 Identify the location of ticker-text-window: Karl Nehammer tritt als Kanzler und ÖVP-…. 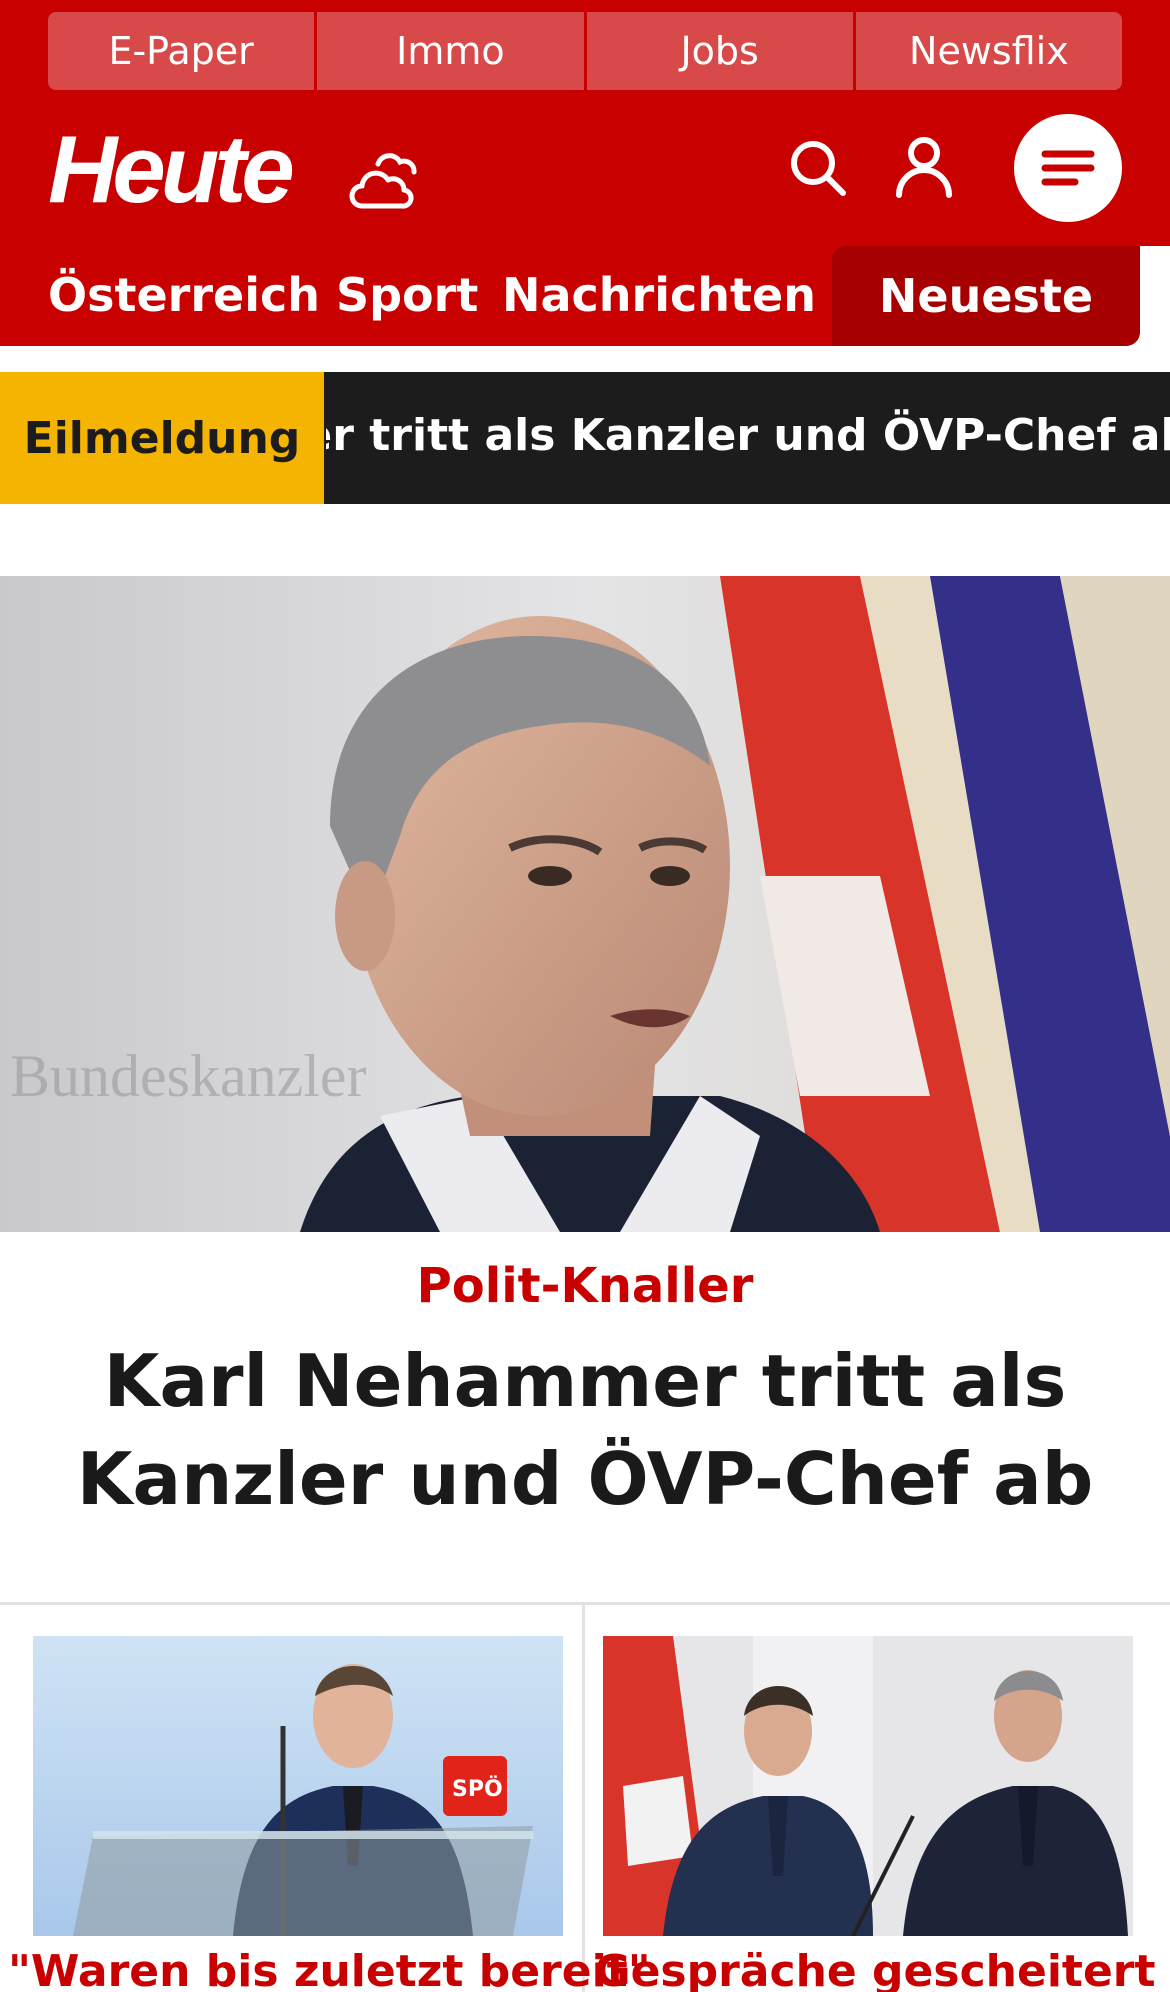
(748, 438).